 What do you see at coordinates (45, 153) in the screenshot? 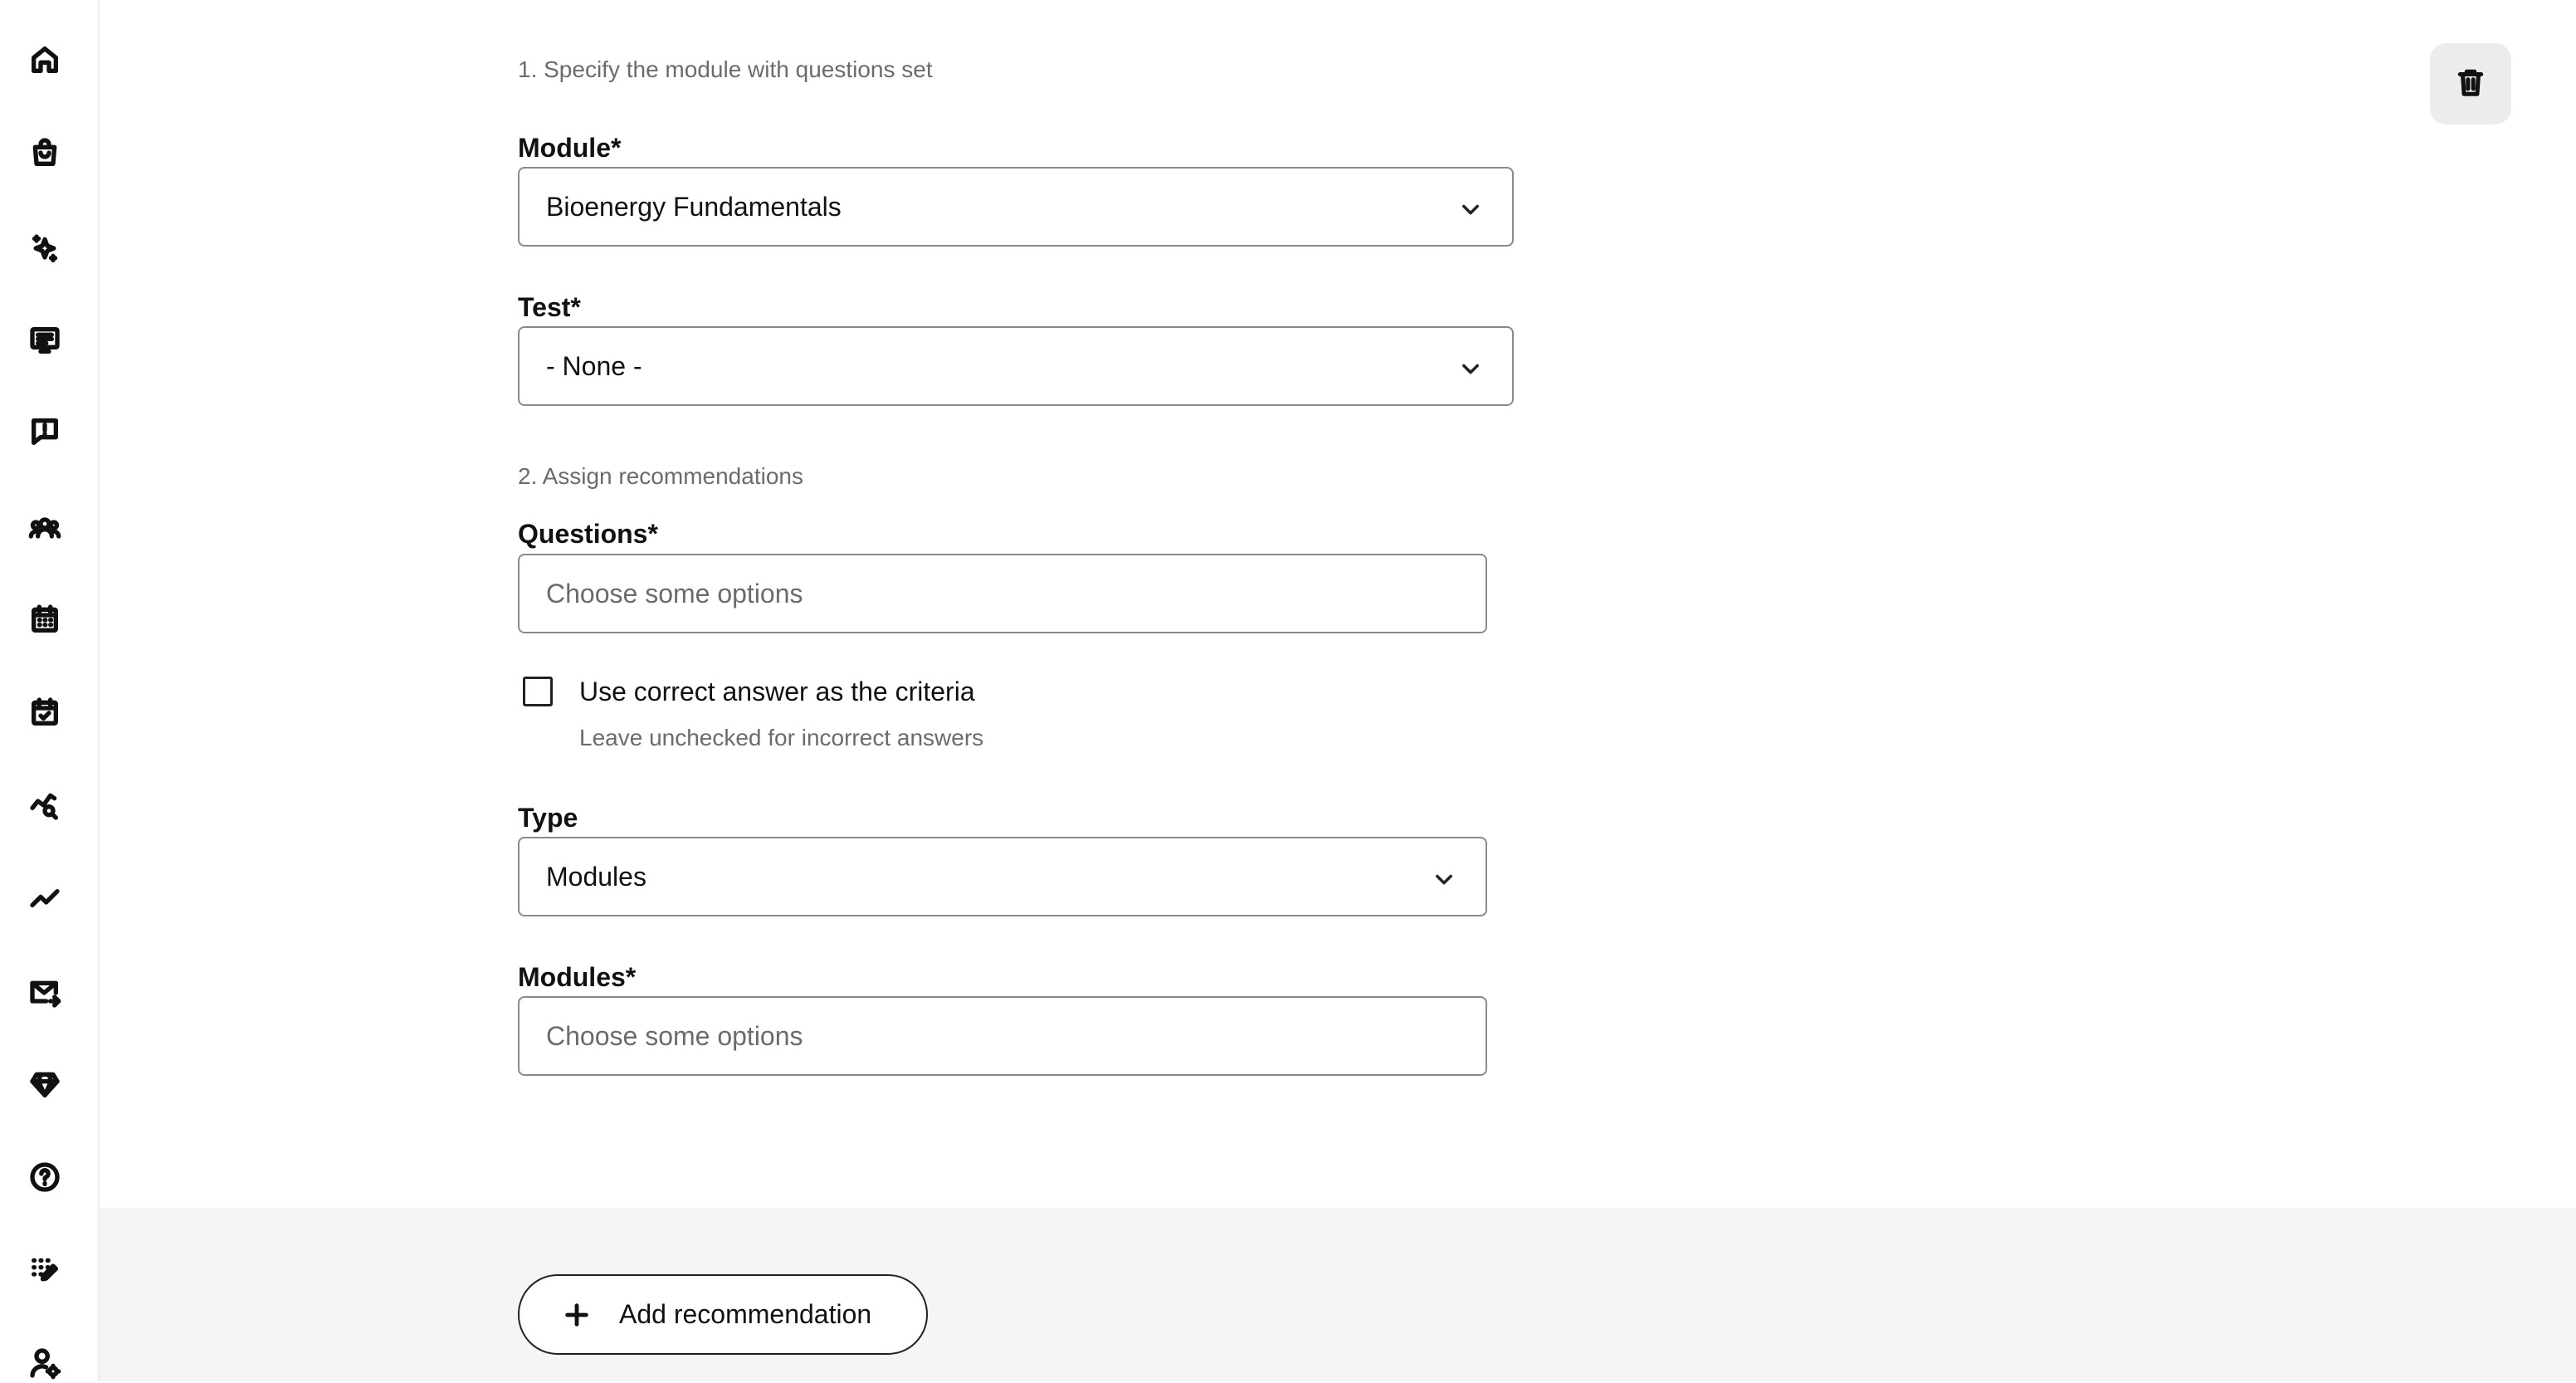
I see `shopping-bag-icon` at bounding box center [45, 153].